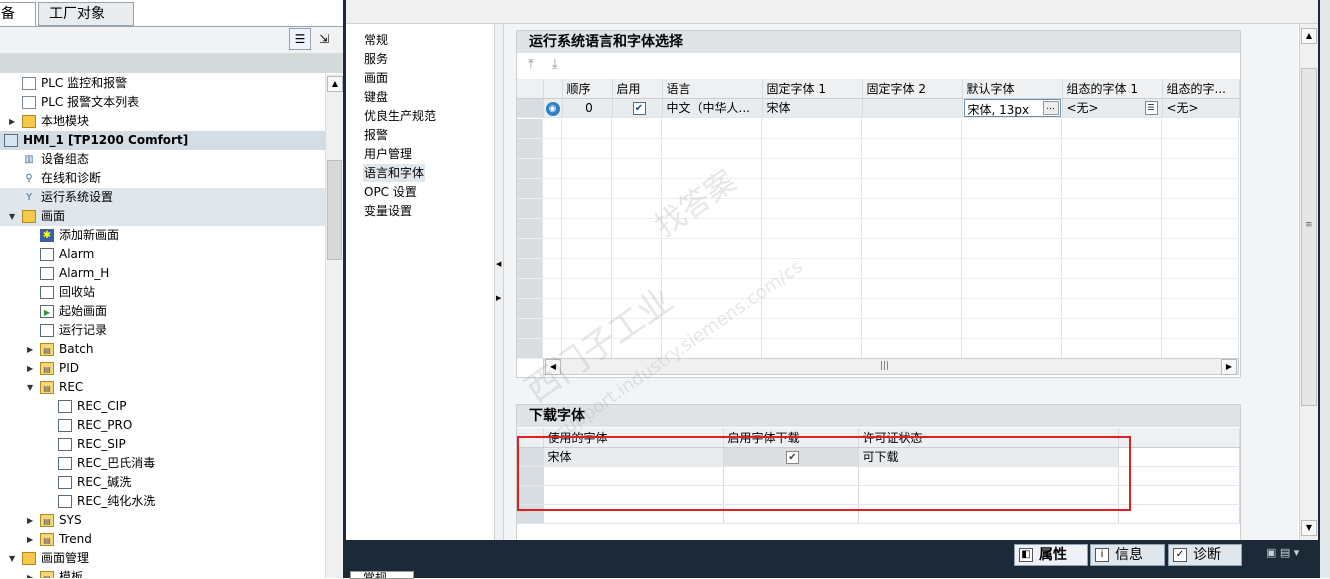 The image size is (1330, 579). Describe the element at coordinates (162, 216) in the screenshot. I see `tree-item: ▼ 画面` at that location.